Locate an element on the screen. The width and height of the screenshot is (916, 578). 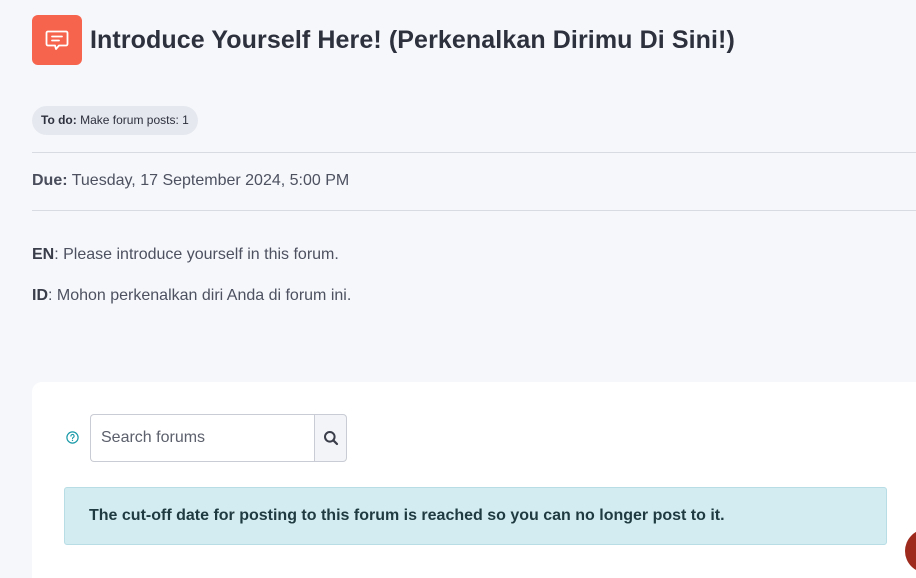
description-id-label: ID is located at coordinates (40, 295).